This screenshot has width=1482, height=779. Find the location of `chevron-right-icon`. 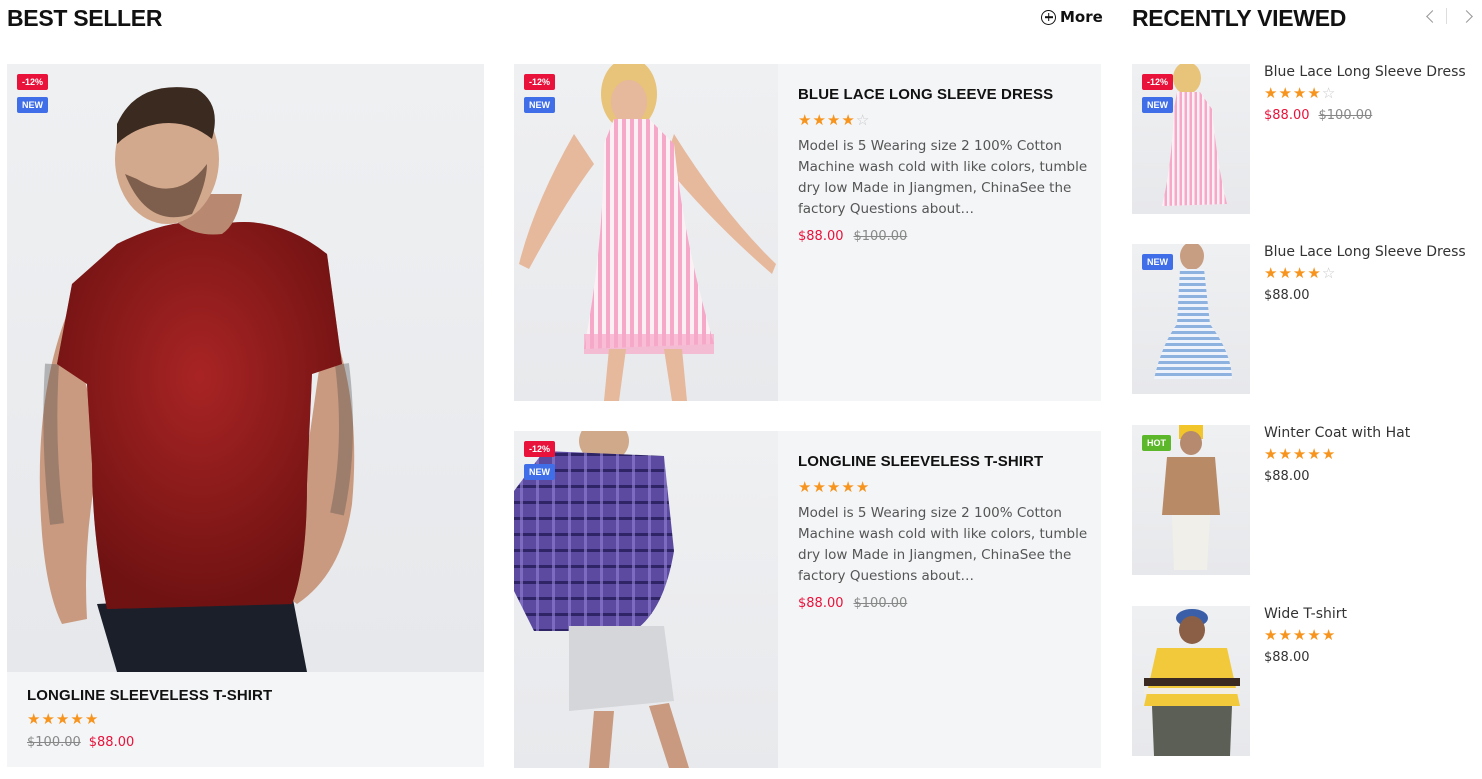

chevron-right-icon is located at coordinates (1469, 17).